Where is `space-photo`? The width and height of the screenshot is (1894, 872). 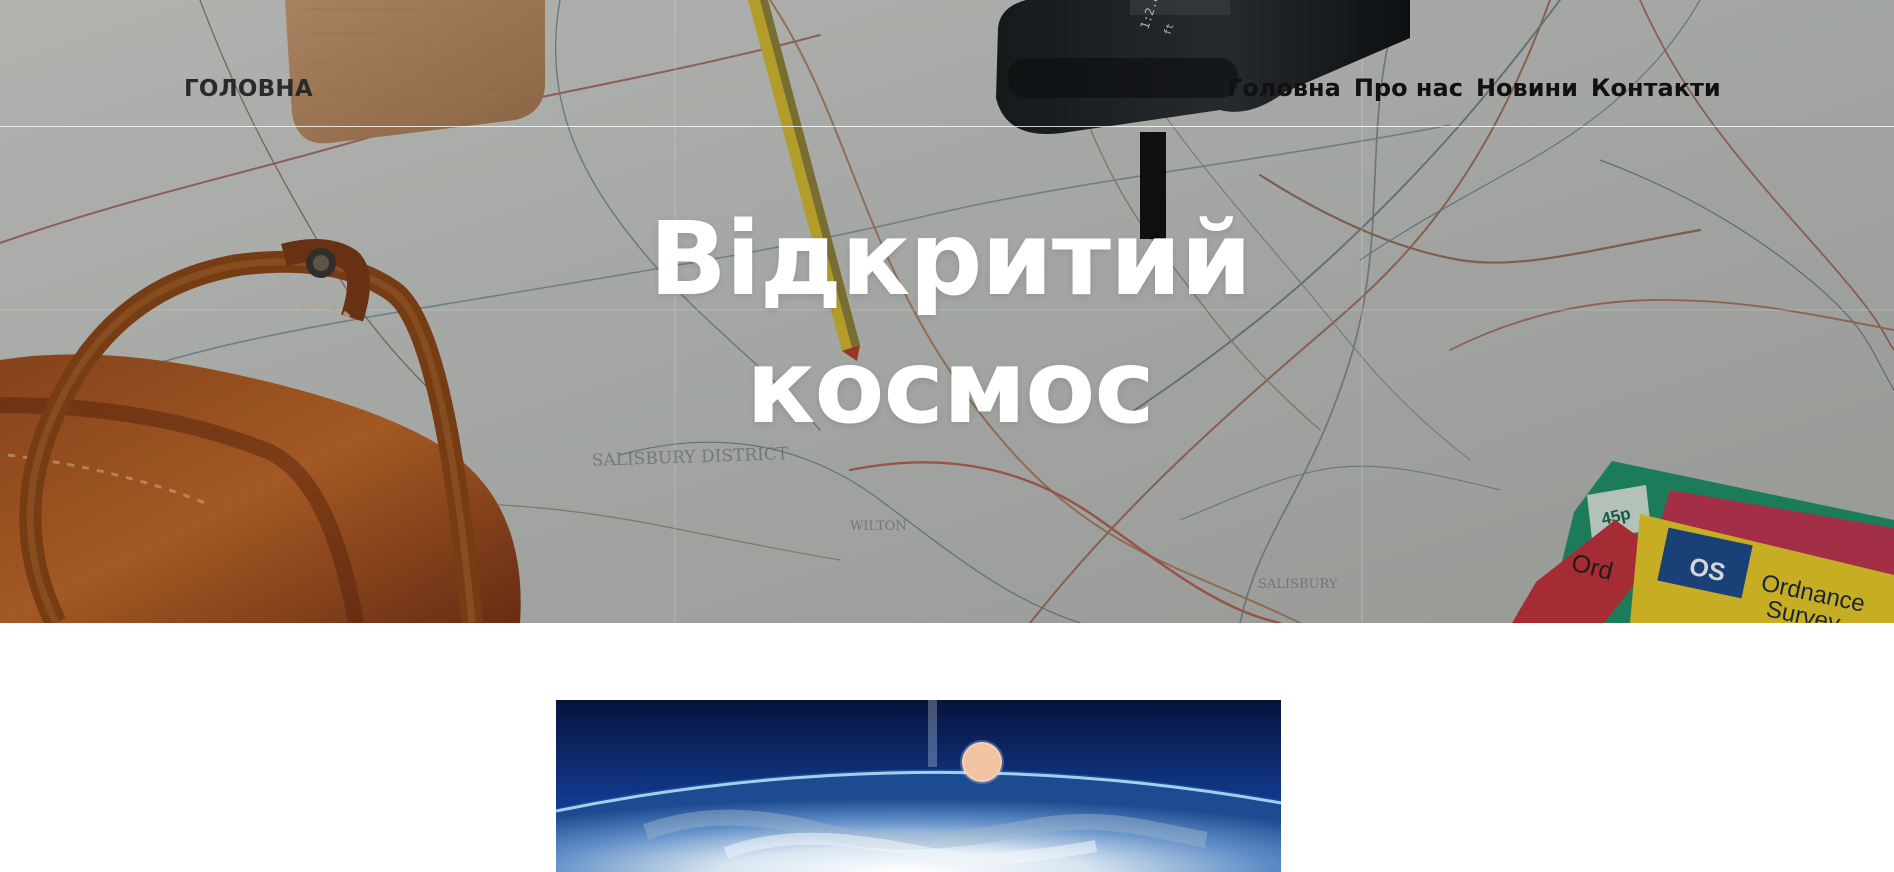
space-photo is located at coordinates (918, 786).